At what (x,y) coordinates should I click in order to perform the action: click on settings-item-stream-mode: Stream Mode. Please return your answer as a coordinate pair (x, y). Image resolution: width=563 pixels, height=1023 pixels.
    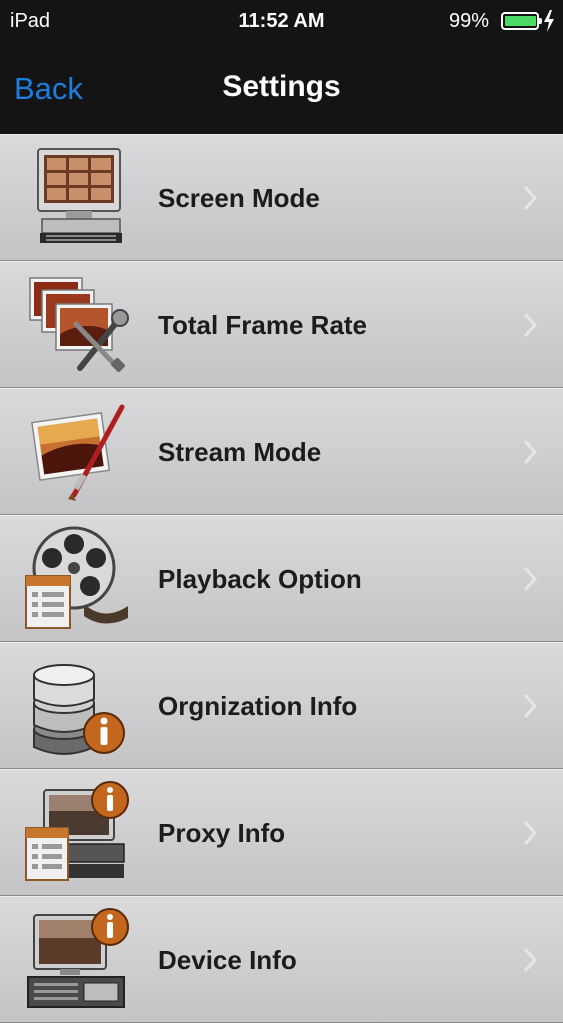
    Looking at the image, I should click on (281, 451).